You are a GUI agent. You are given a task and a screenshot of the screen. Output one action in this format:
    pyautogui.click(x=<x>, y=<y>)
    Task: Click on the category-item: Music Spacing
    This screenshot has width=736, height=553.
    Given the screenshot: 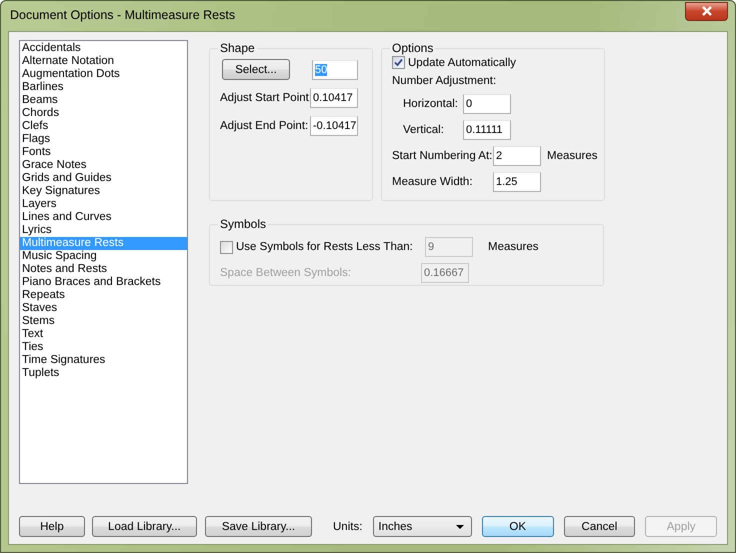 What is the action you would take?
    pyautogui.click(x=103, y=256)
    